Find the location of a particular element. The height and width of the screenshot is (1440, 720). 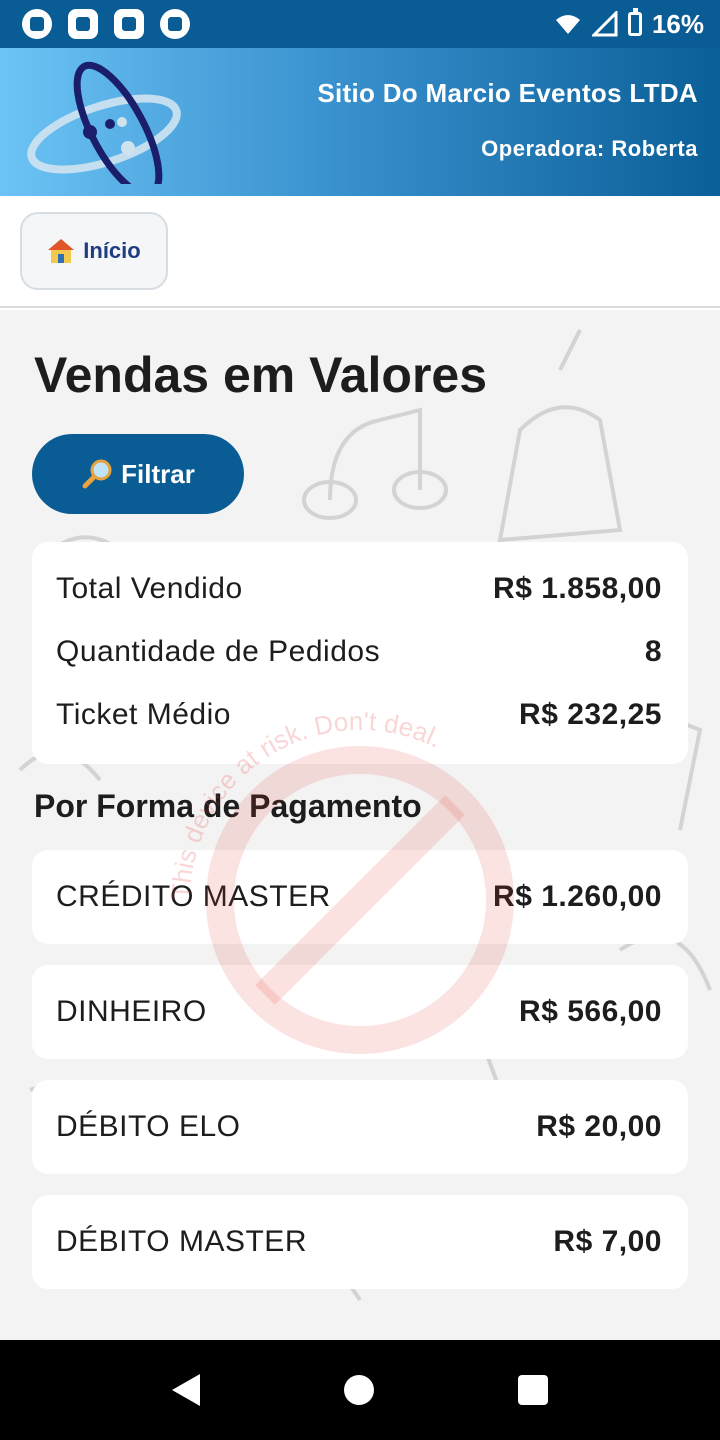

summary-label: Total Vendido is located at coordinates (149, 588).